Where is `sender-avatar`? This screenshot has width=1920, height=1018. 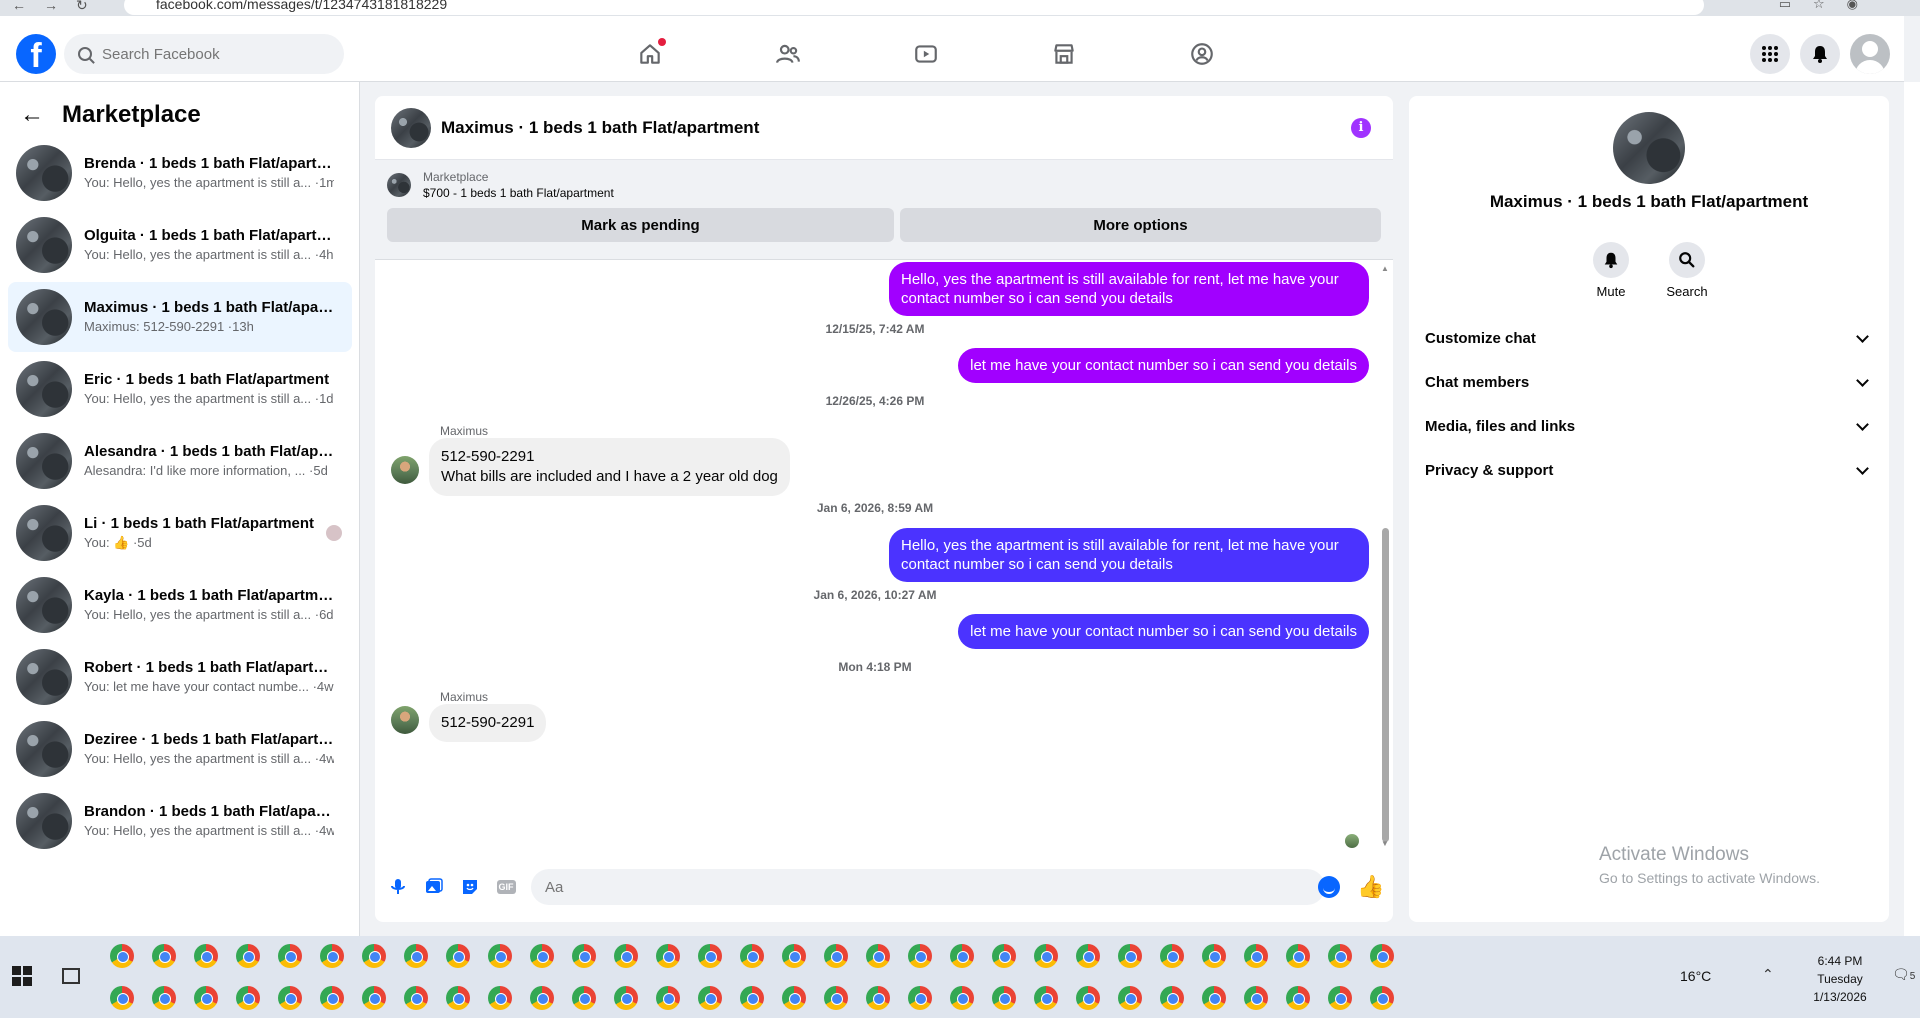 sender-avatar is located at coordinates (405, 470).